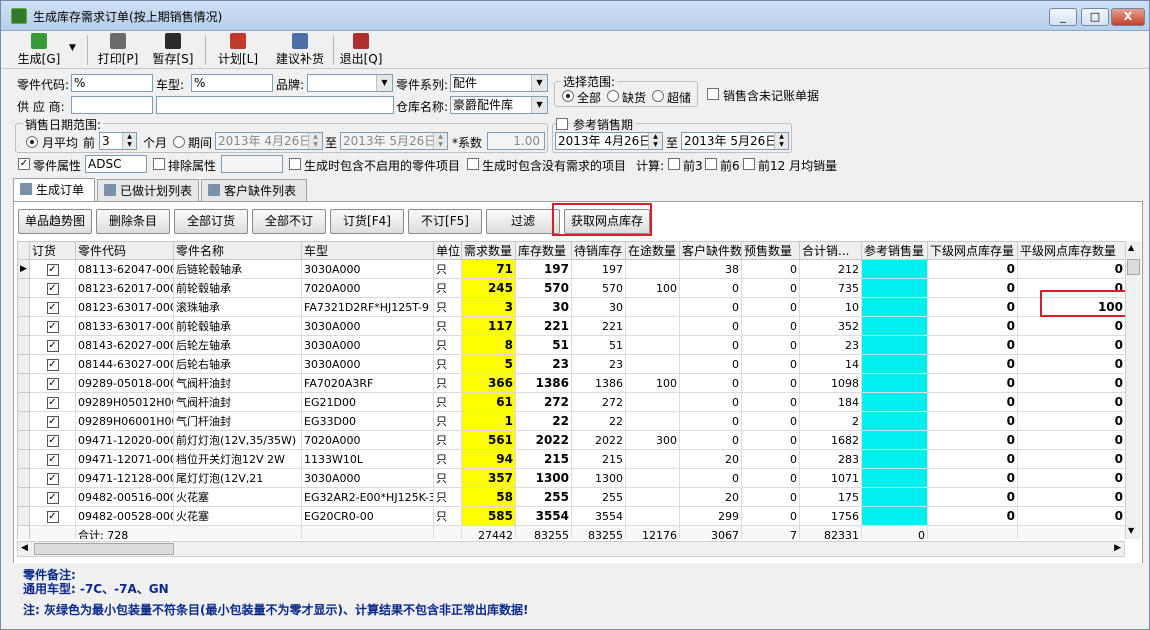  I want to click on no-order-button: 不订[F5], so click(445, 221).